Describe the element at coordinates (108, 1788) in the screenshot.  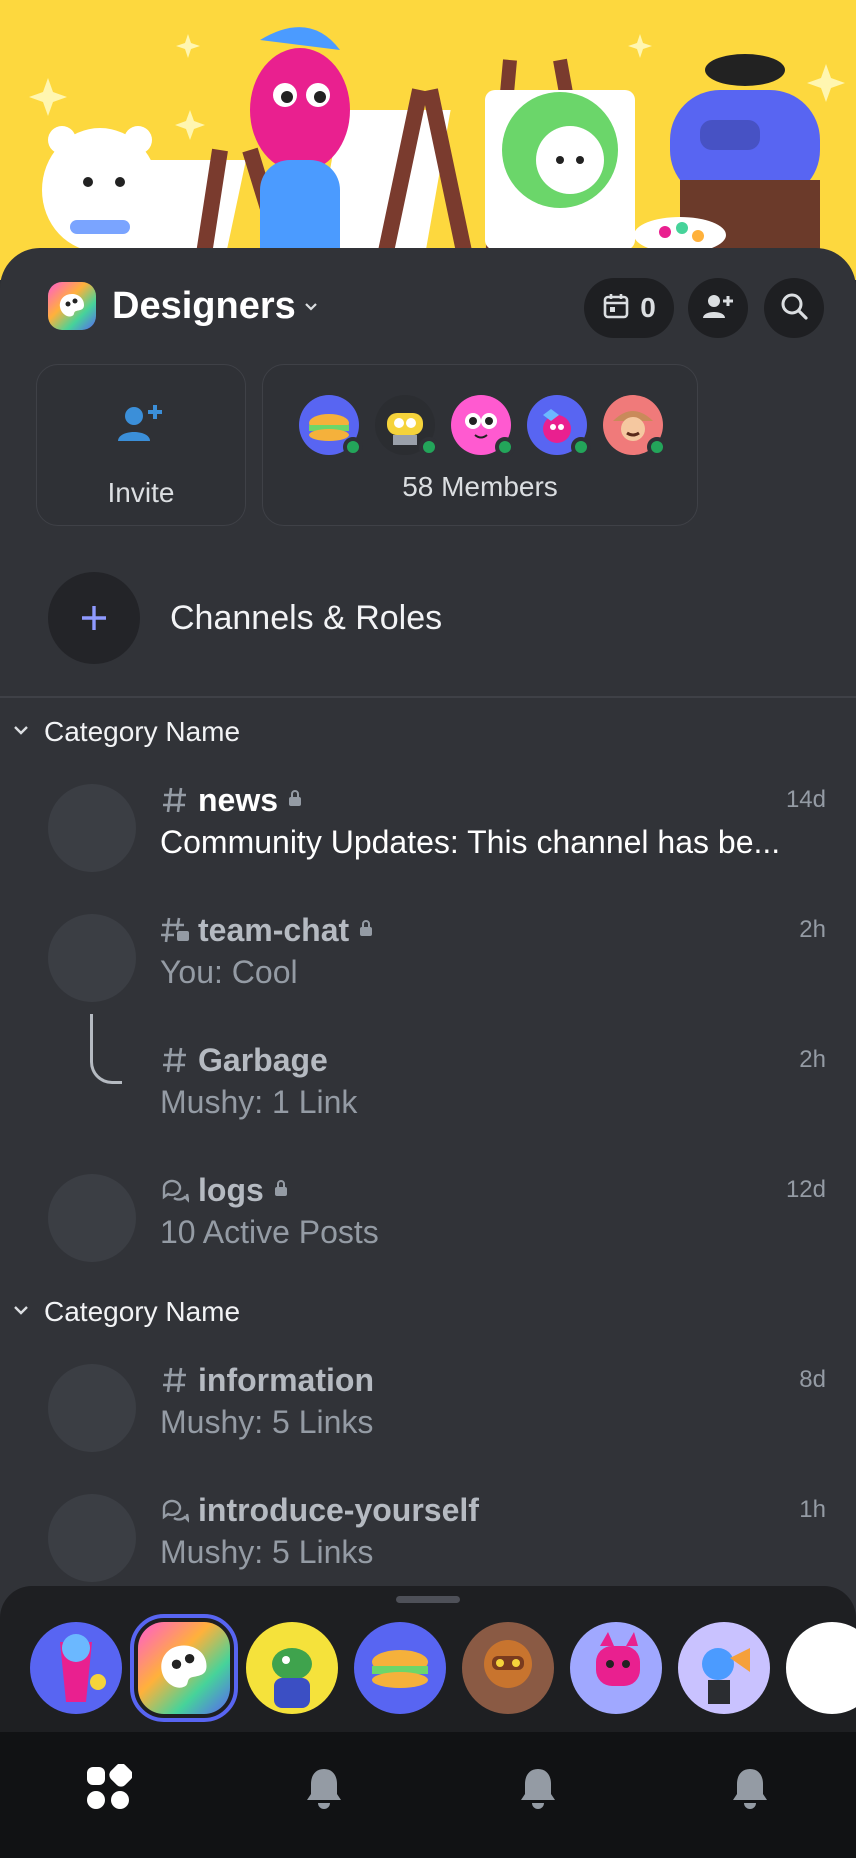
I see `servers-grid-icon` at that location.